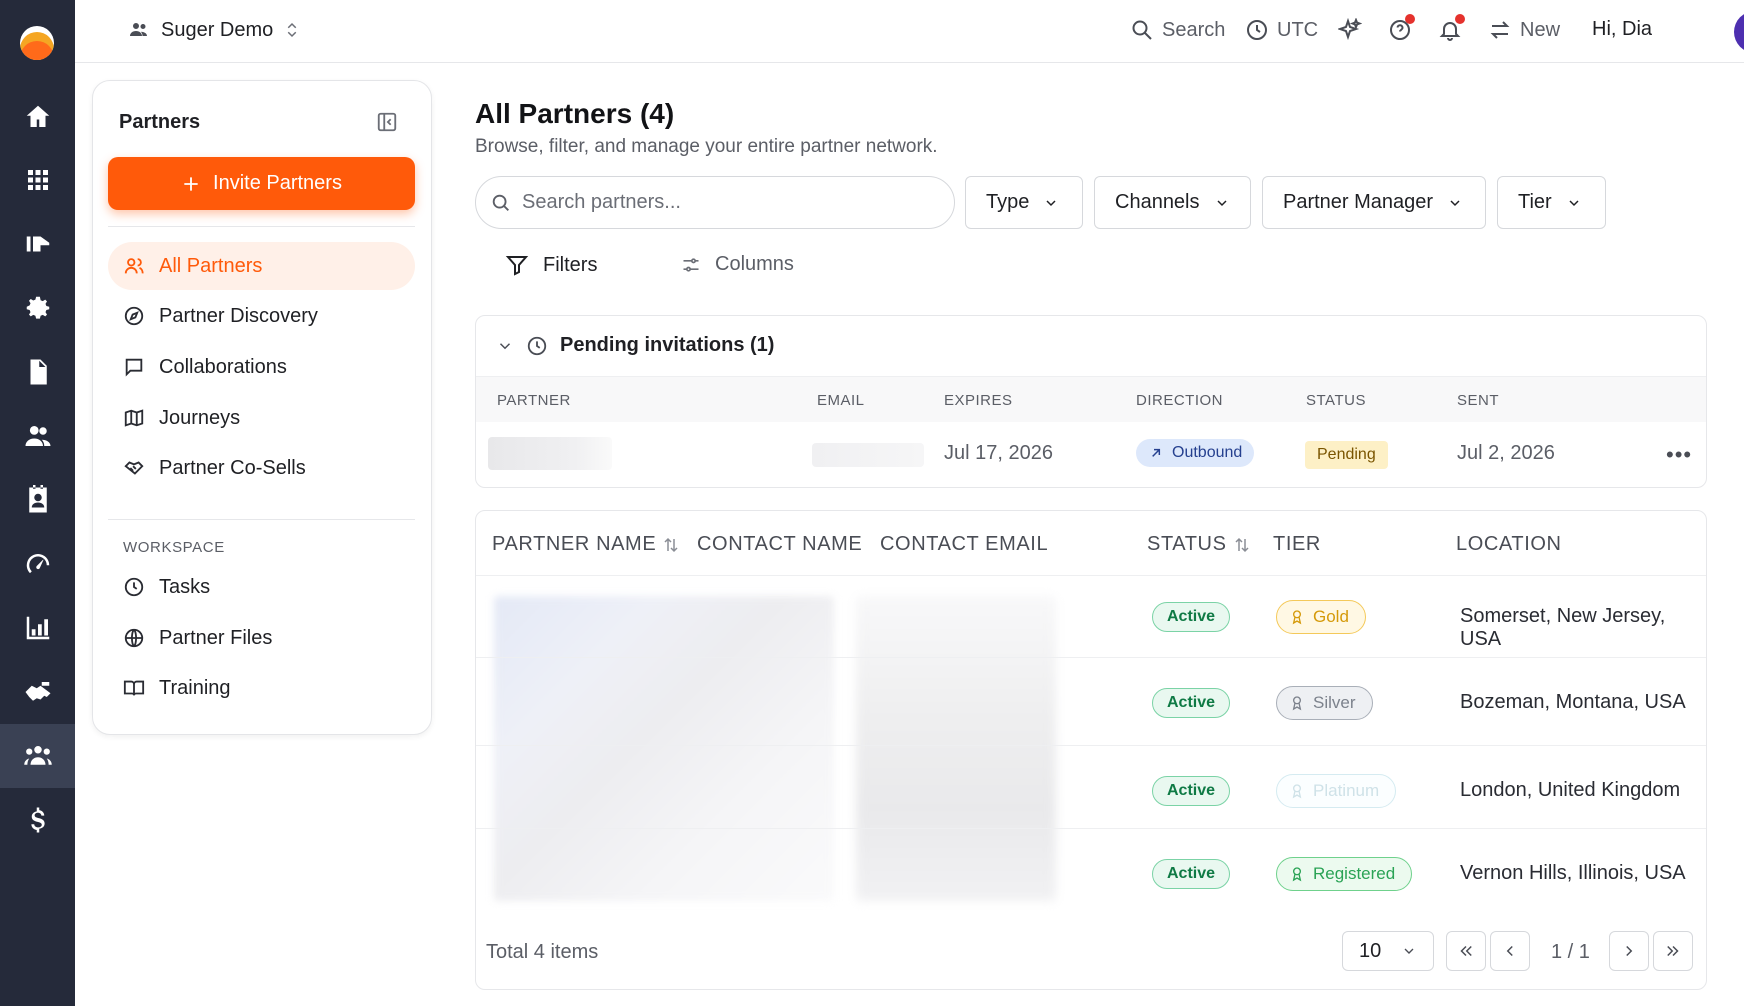 The image size is (1744, 1006). What do you see at coordinates (37, 500) in the screenshot?
I see `contacts-icon` at bounding box center [37, 500].